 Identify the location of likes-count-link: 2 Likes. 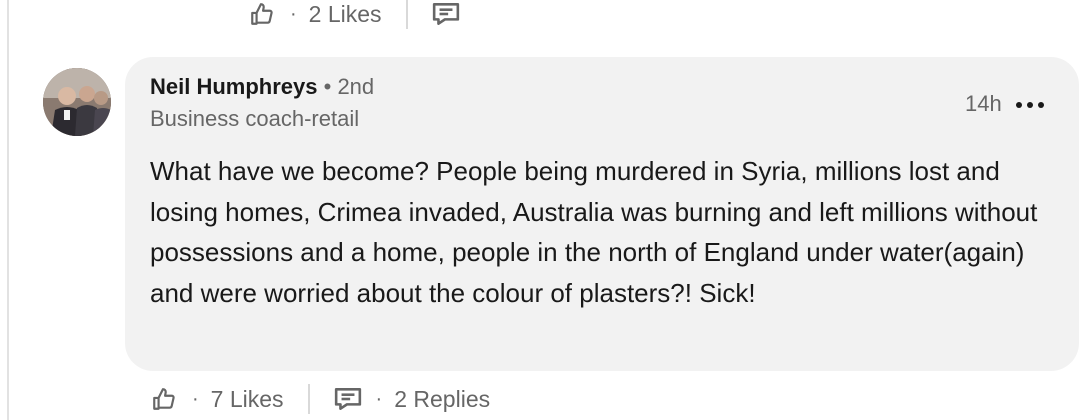
(345, 14).